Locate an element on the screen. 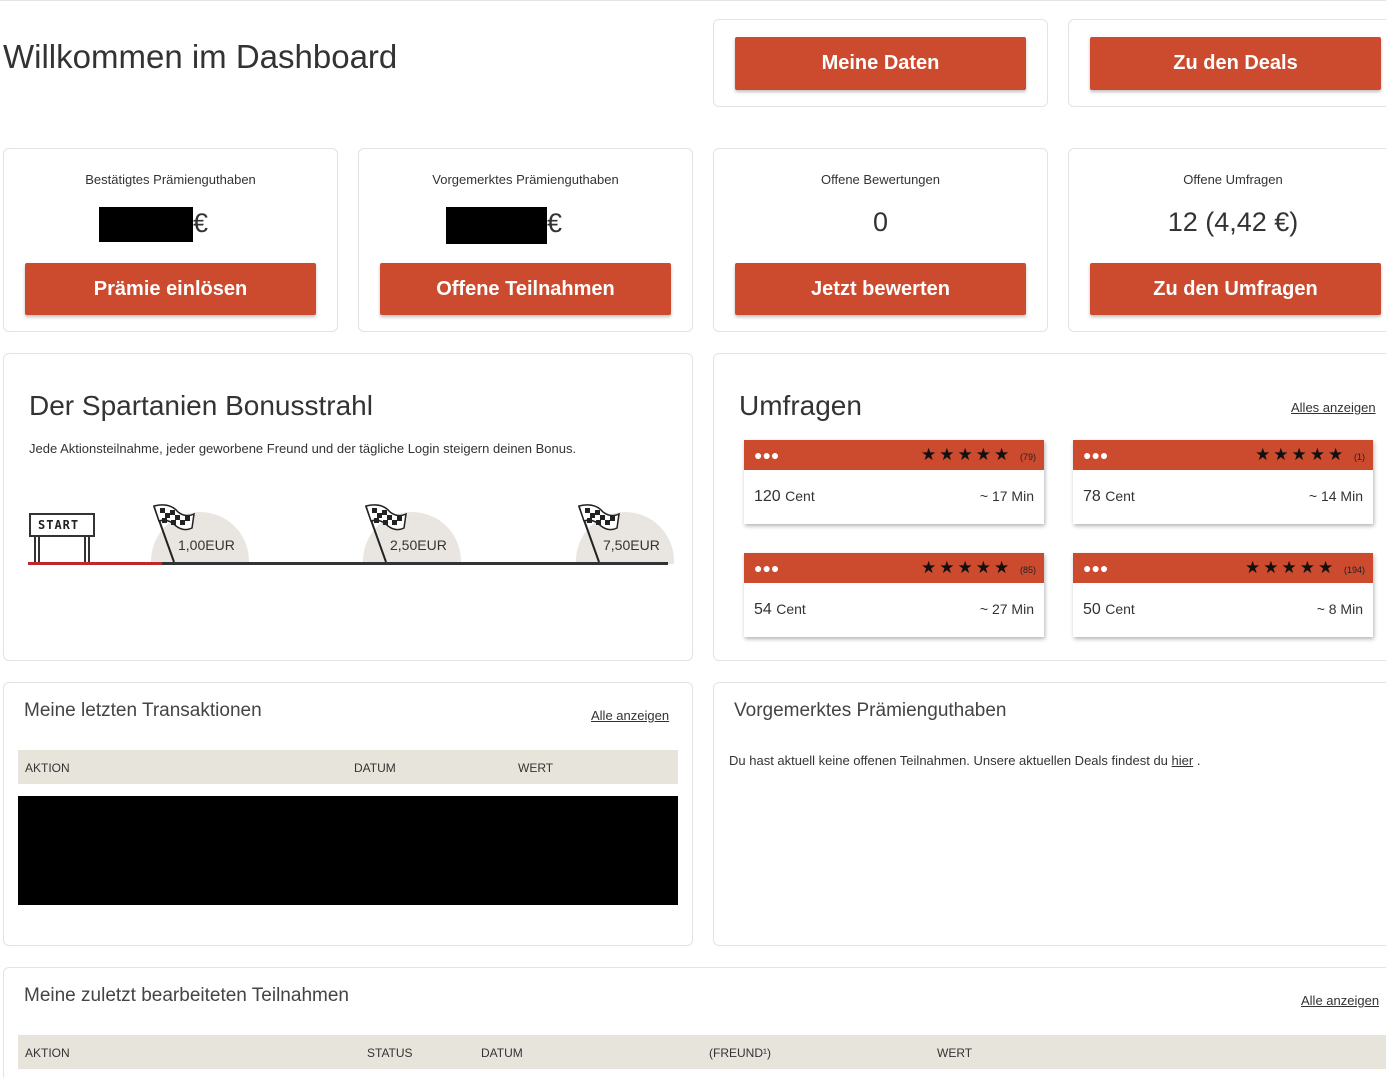 Image resolution: width=1386 pixels, height=1078 pixels. surveys-section-title: Umfragen is located at coordinates (800, 405).